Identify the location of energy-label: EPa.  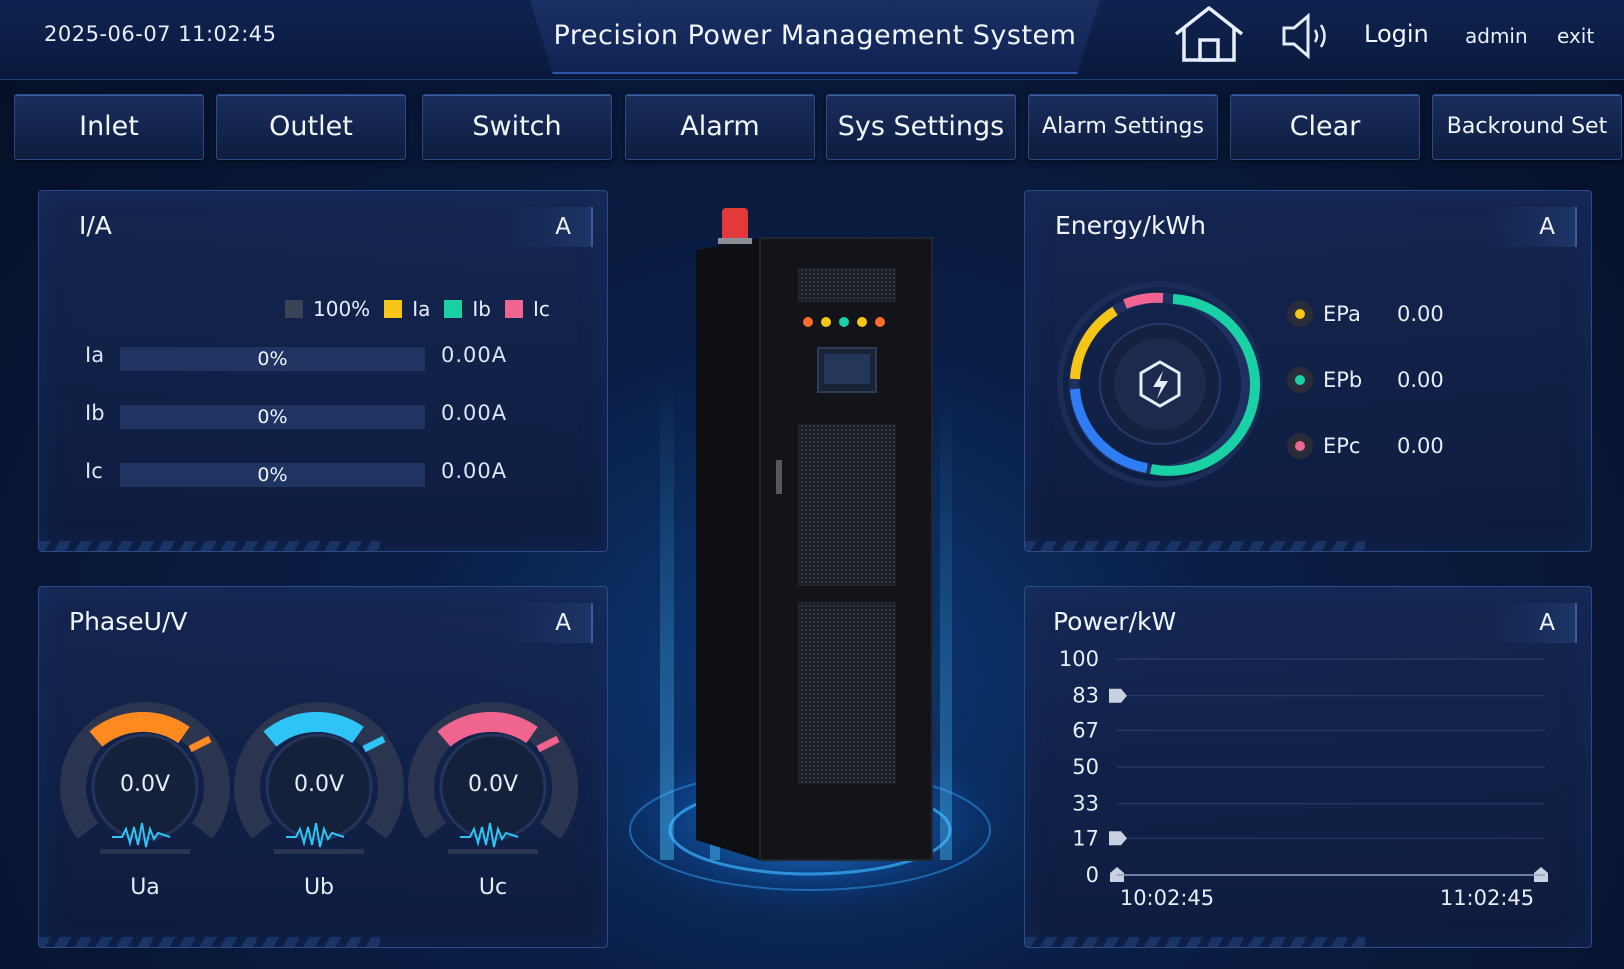
(1342, 314).